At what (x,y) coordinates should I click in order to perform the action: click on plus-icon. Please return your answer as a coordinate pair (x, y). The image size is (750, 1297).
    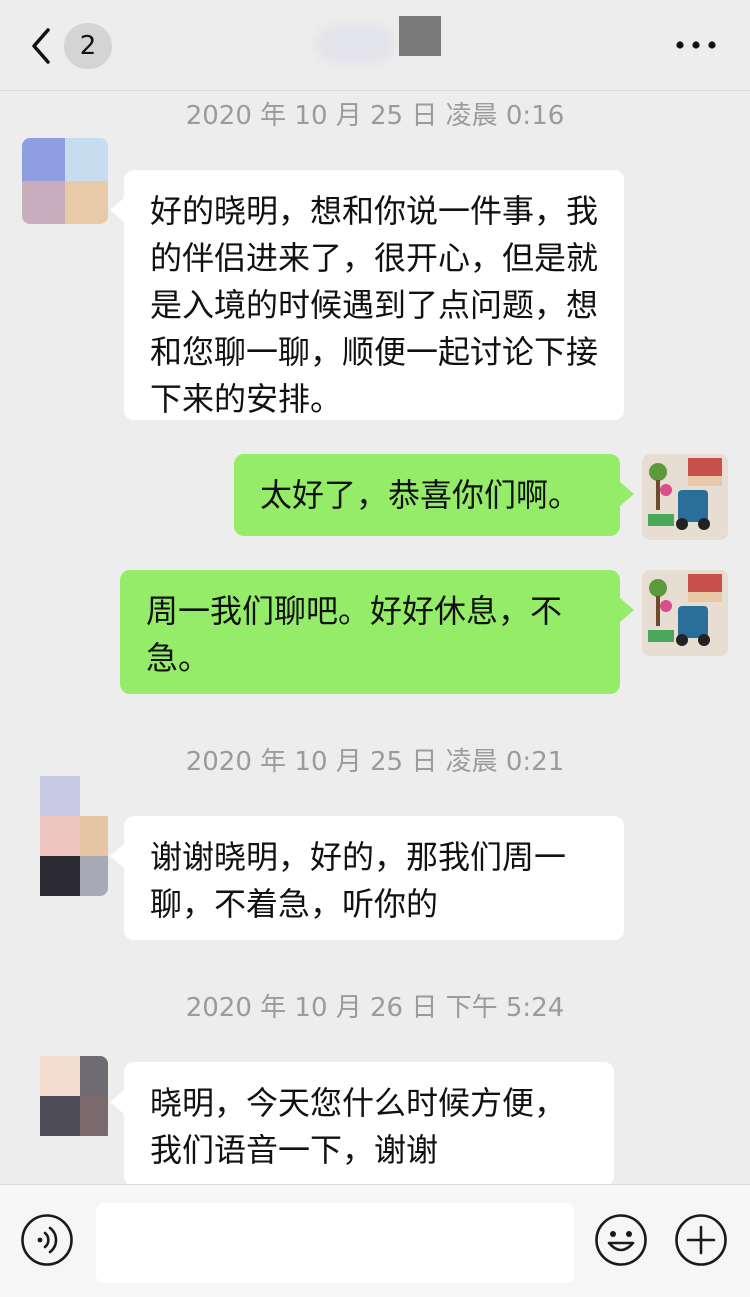
    Looking at the image, I should click on (701, 1240).